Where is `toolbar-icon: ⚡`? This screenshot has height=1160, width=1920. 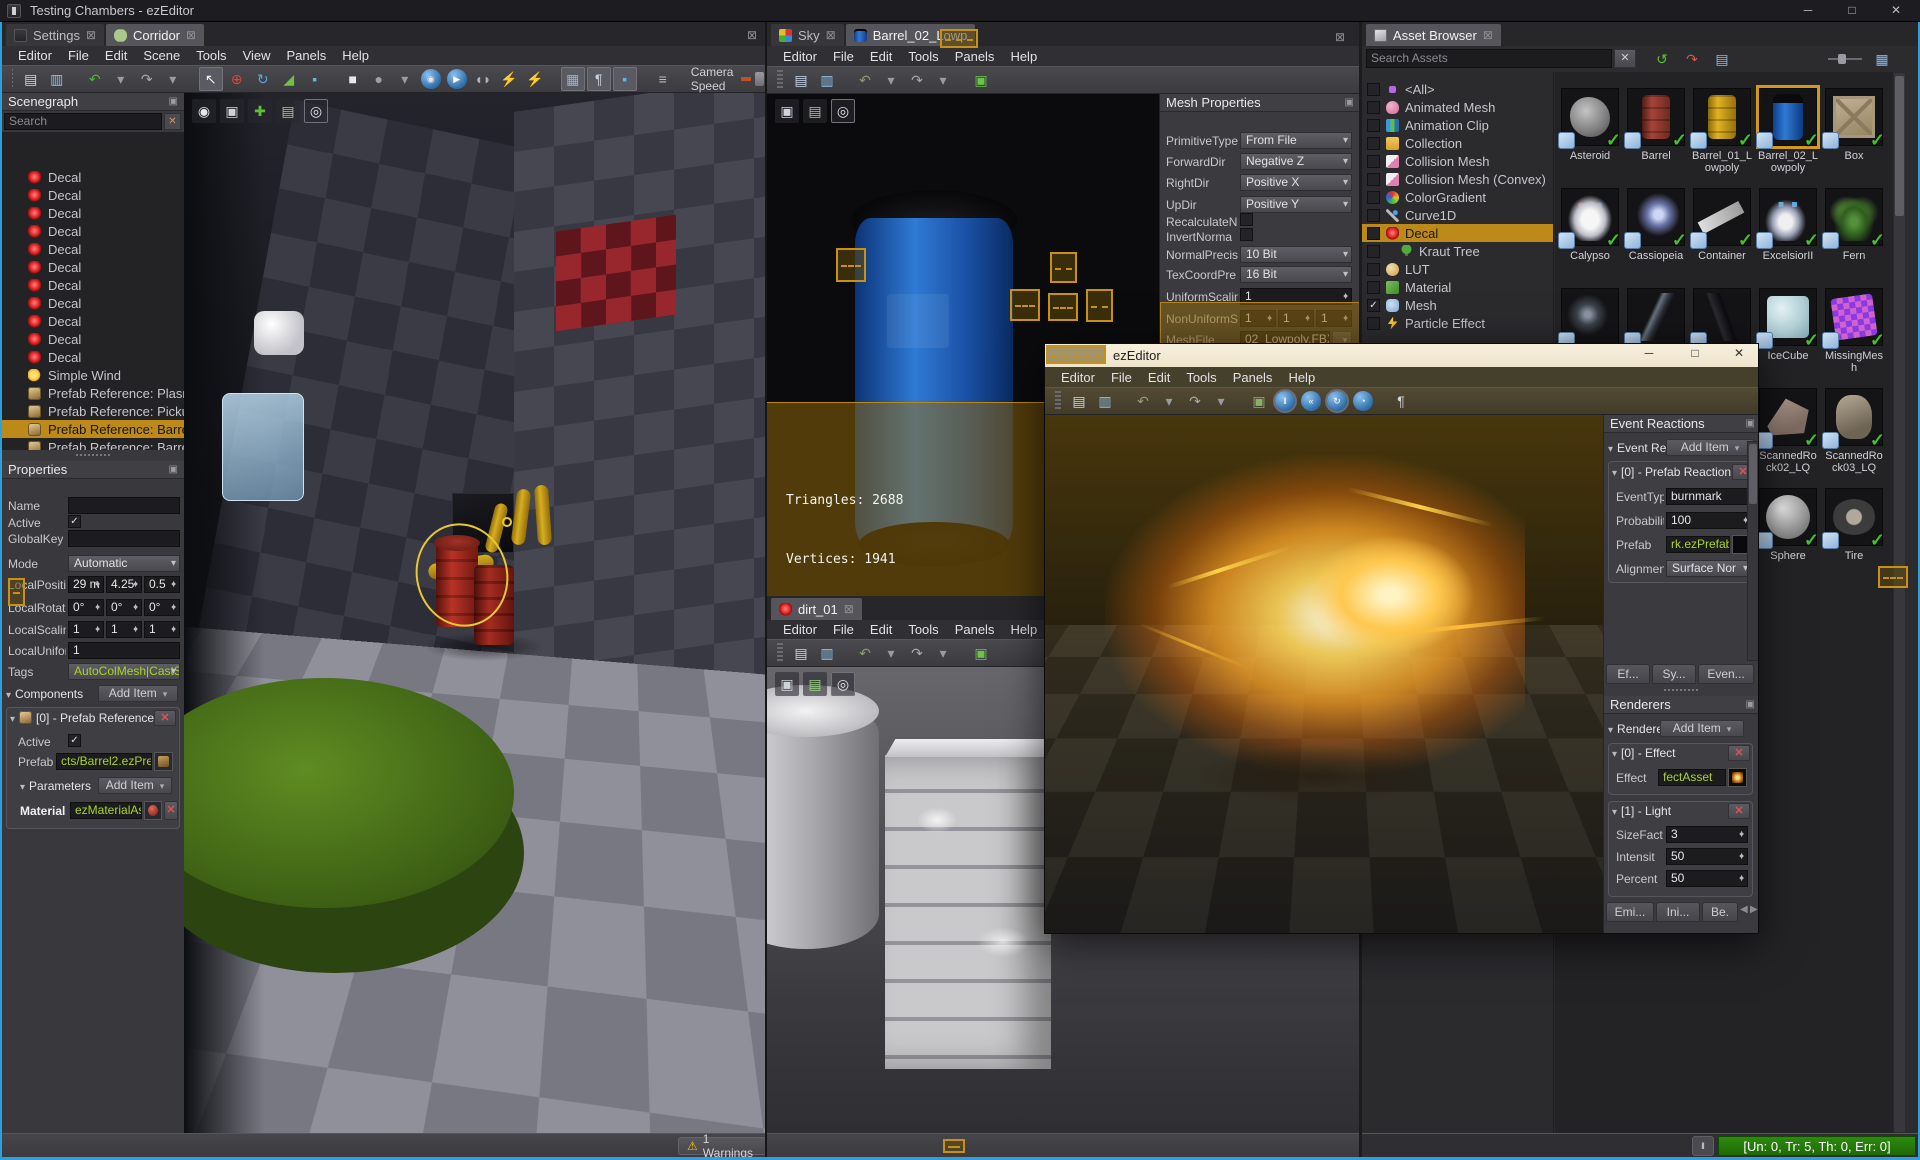
toolbar-icon: ⚡ is located at coordinates (509, 79).